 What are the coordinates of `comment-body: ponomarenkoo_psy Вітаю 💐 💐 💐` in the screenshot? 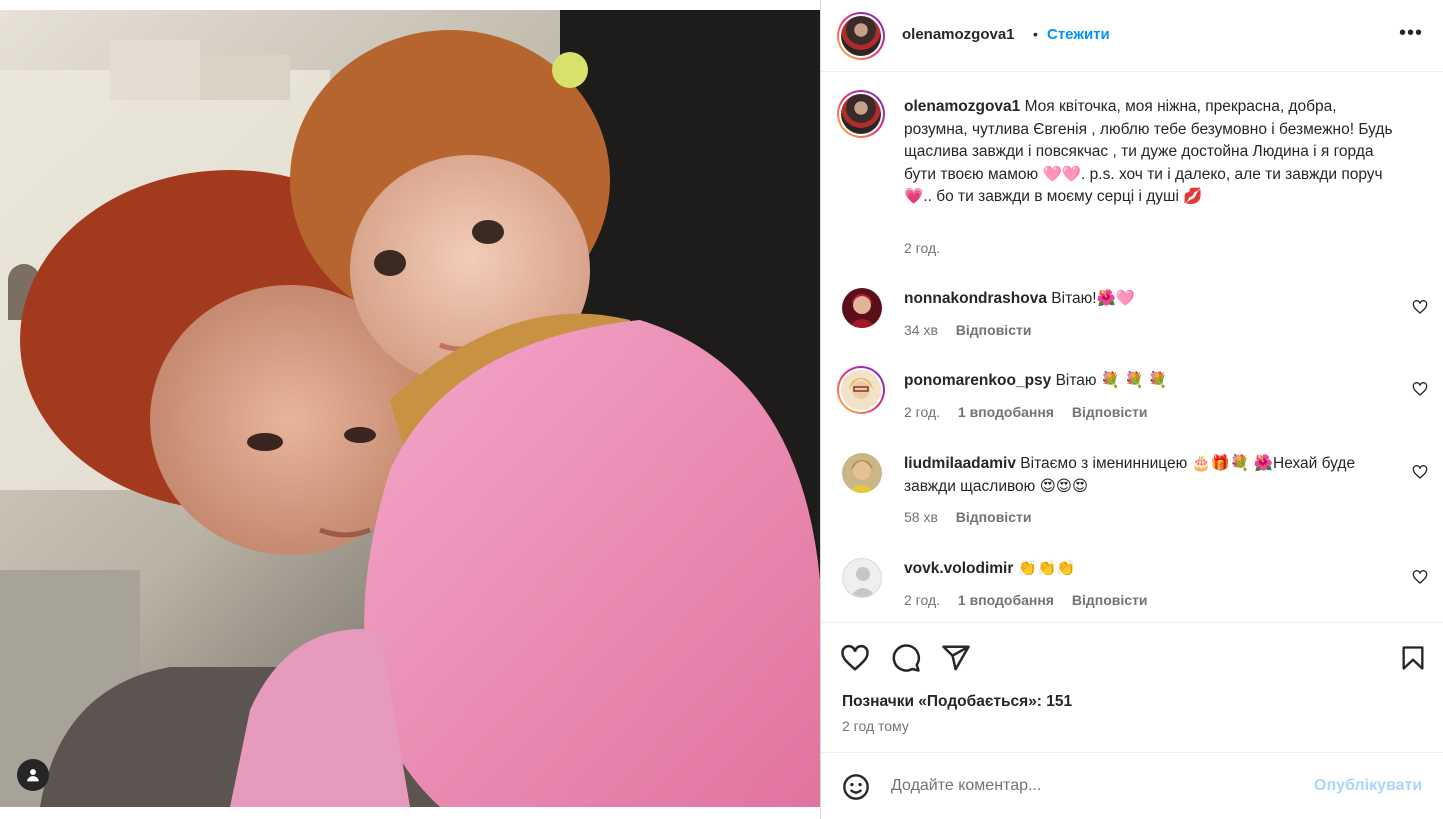 It's located at (1144, 381).